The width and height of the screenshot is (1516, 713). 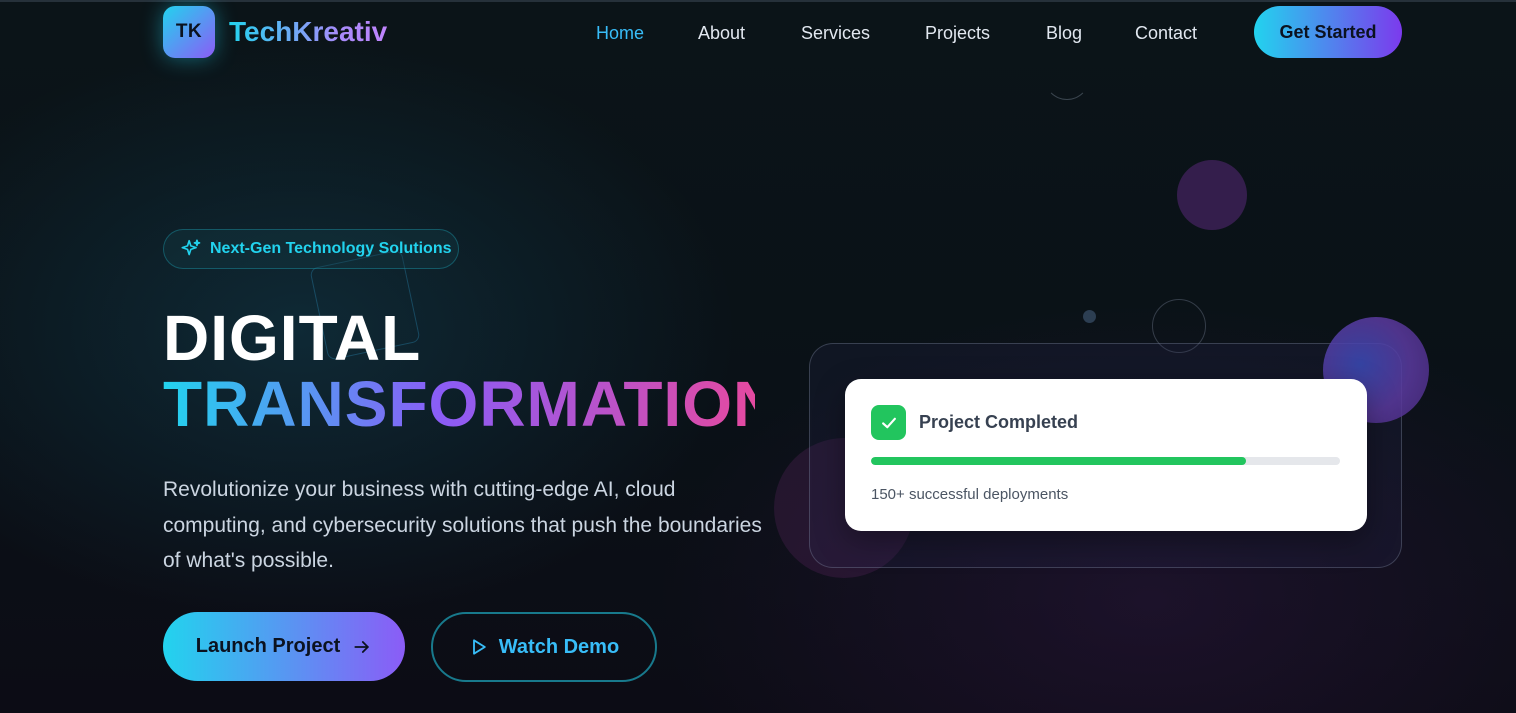 I want to click on status-card-subtitle: 150+ successful deployments, so click(x=970, y=494).